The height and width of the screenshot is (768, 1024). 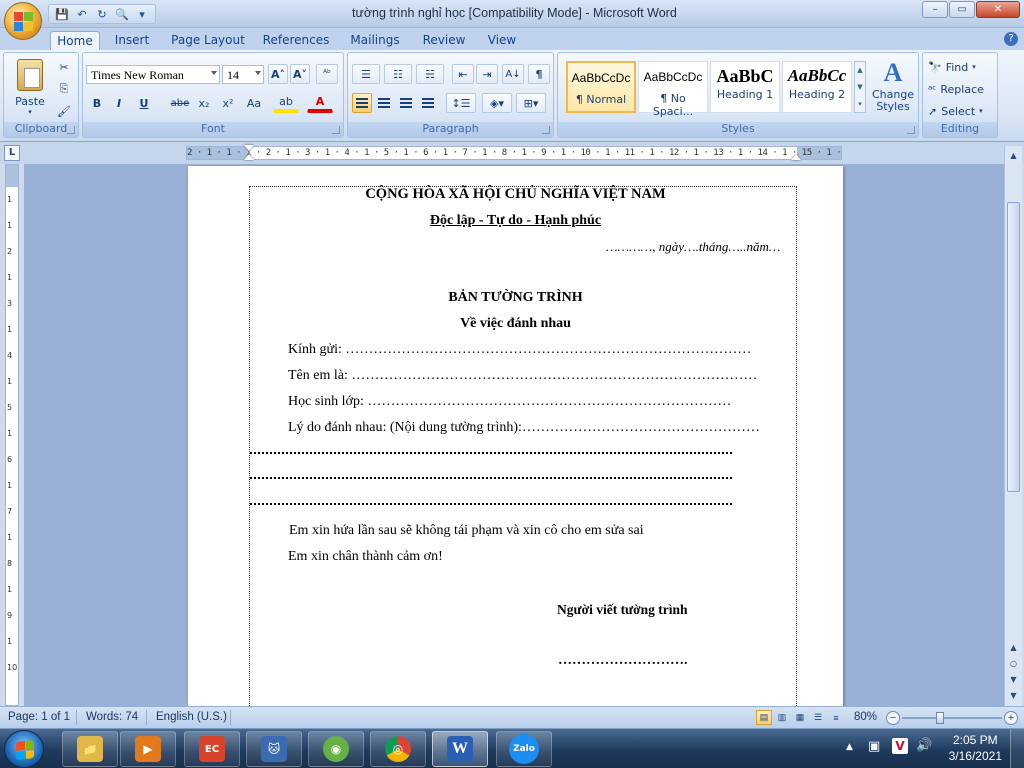 What do you see at coordinates (430, 74) in the screenshot?
I see `multilevel-list-button: ☵` at bounding box center [430, 74].